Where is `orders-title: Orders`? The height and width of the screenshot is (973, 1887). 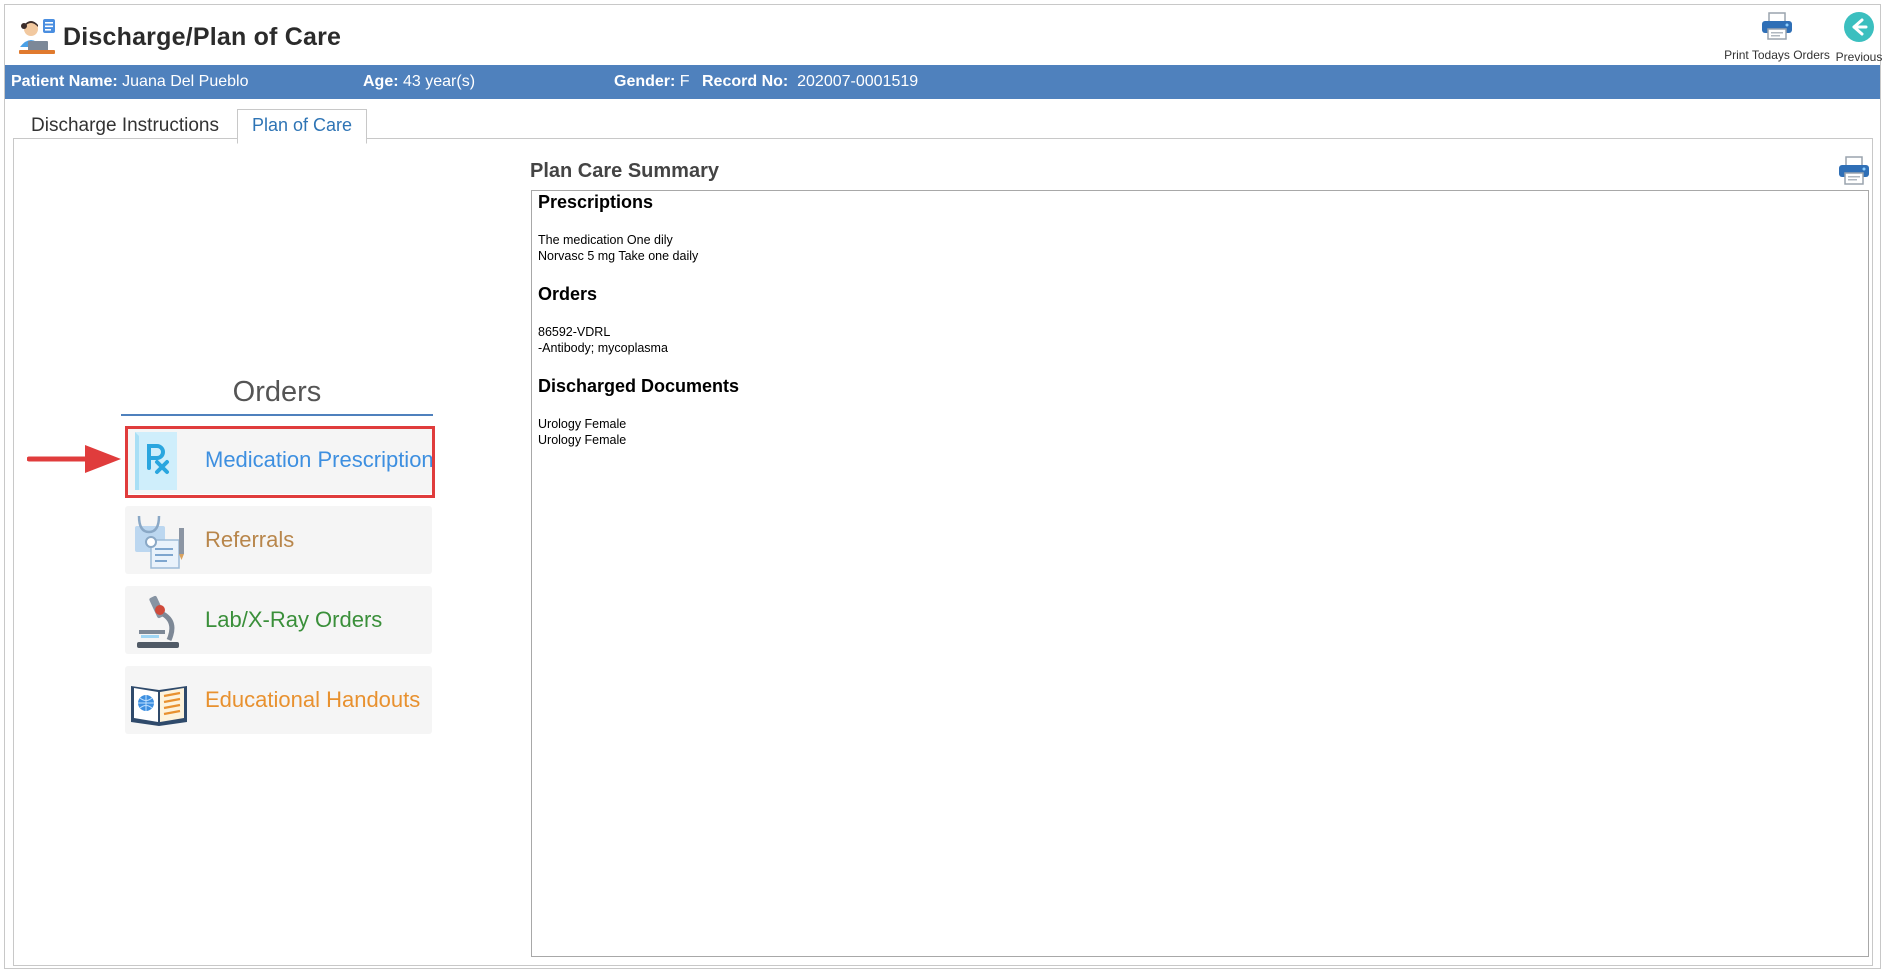 orders-title: Orders is located at coordinates (277, 392).